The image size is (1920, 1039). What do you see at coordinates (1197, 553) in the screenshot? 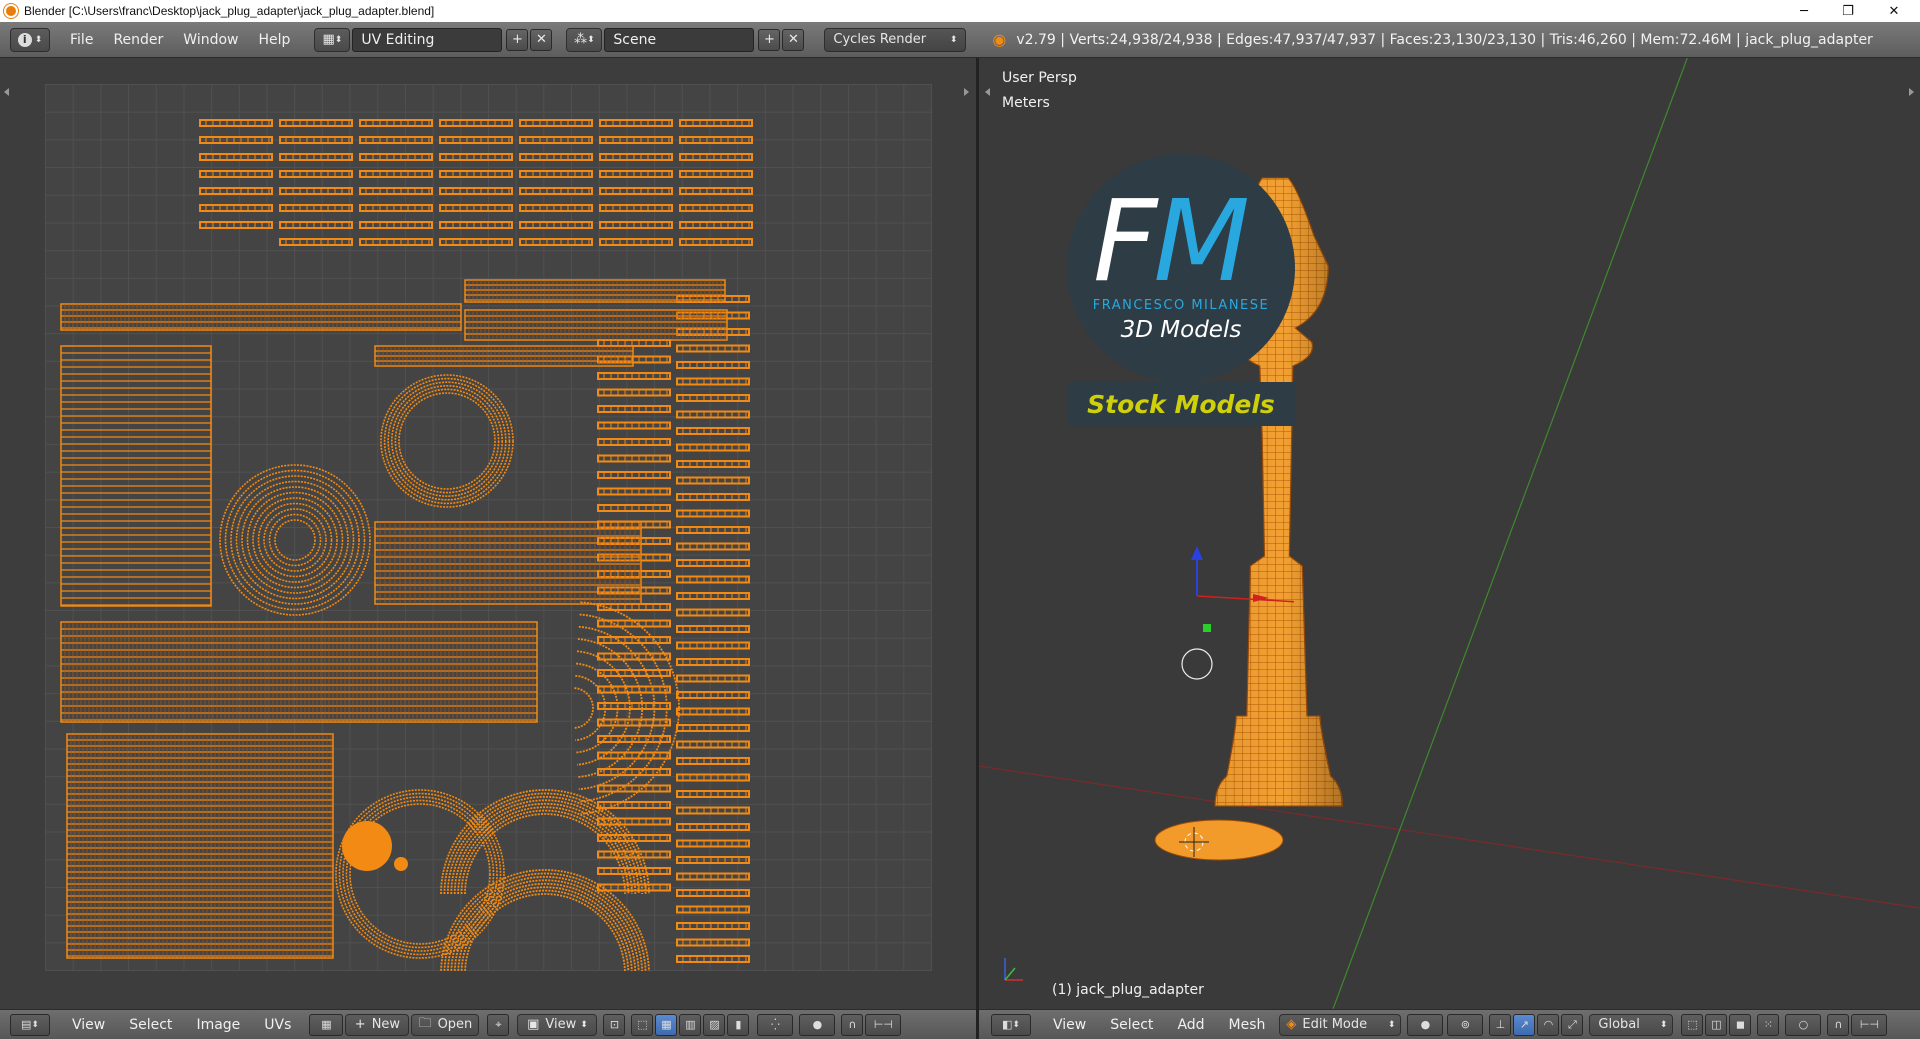
I see `gizmo-z-head` at bounding box center [1197, 553].